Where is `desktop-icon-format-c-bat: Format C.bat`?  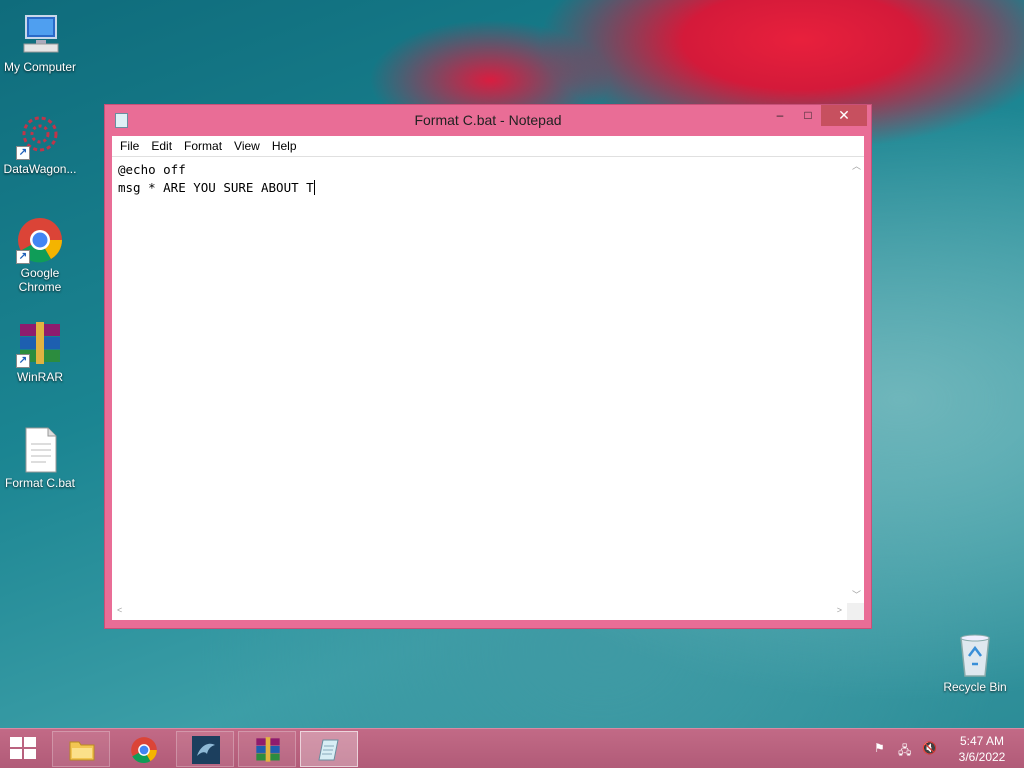 desktop-icon-format-c-bat: Format C.bat is located at coordinates (40, 458).